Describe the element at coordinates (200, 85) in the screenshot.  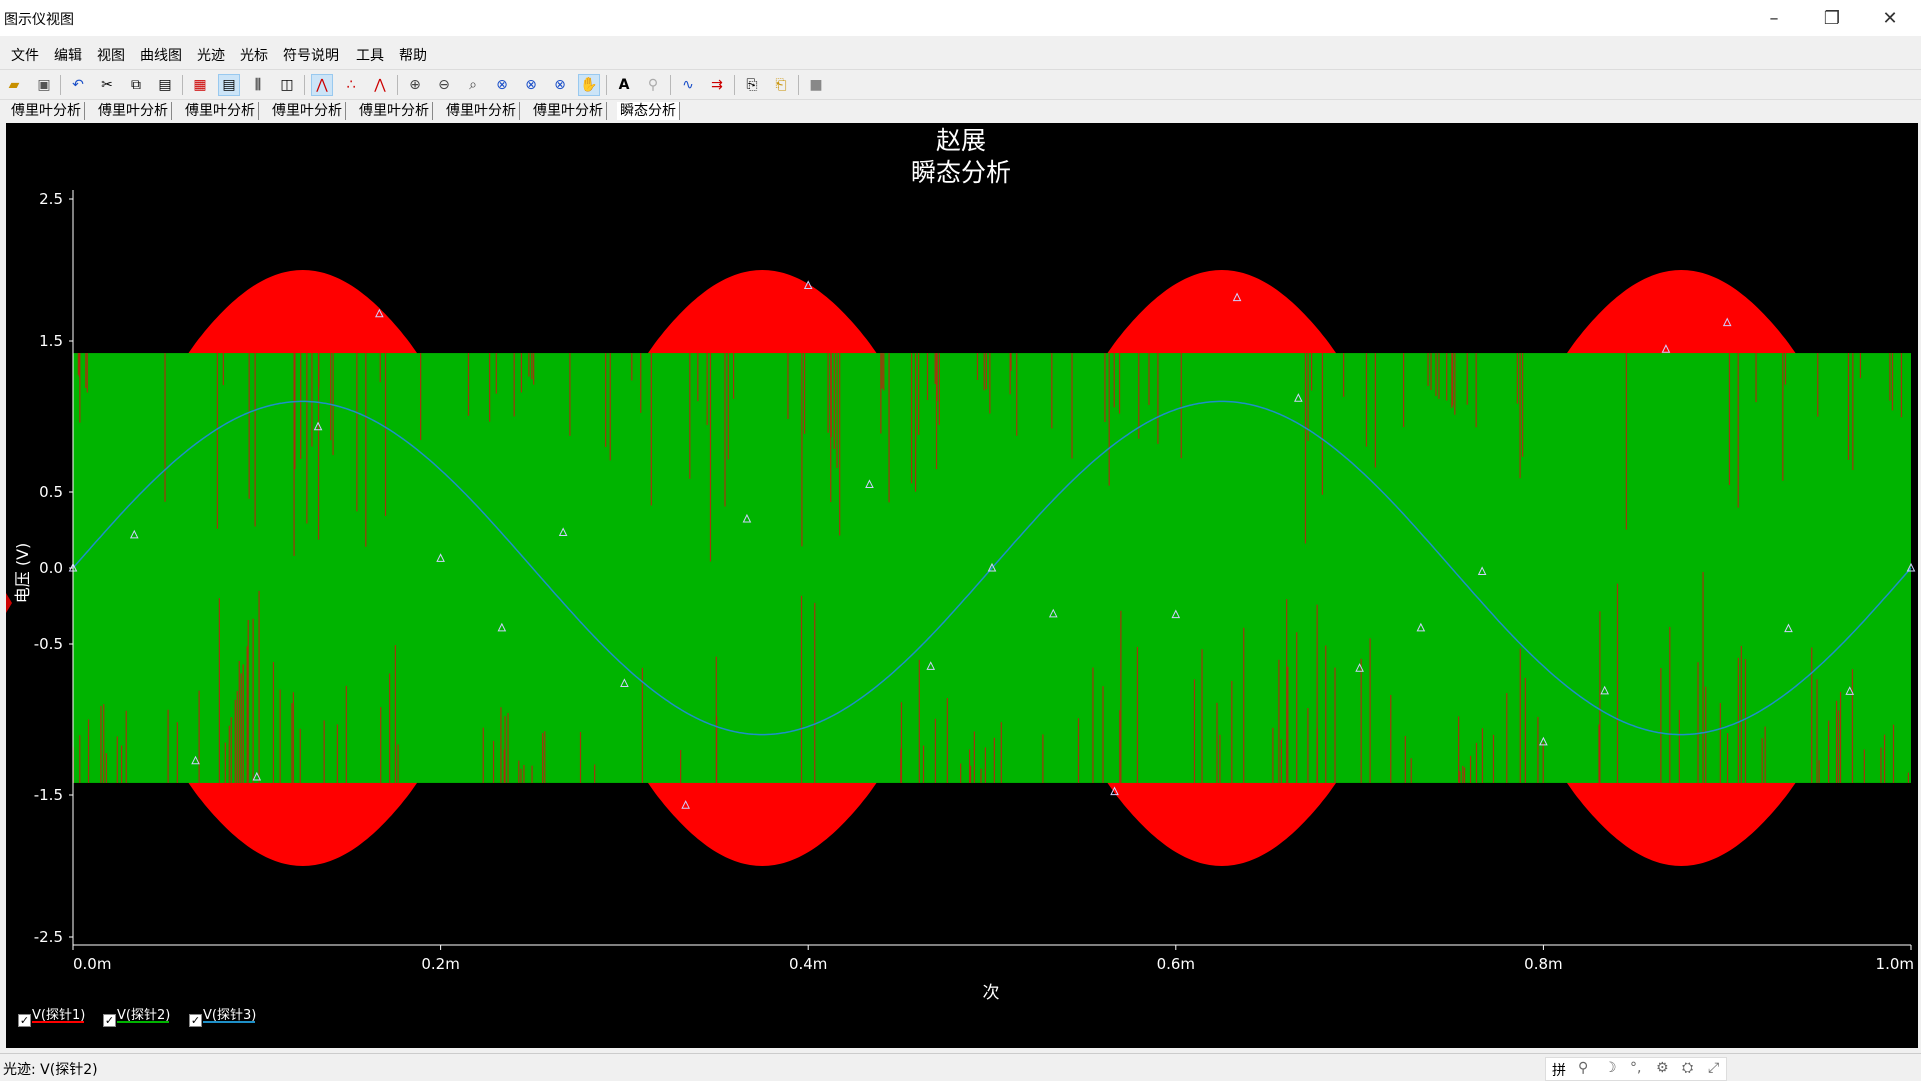
I see `grid-icon: ▦` at that location.